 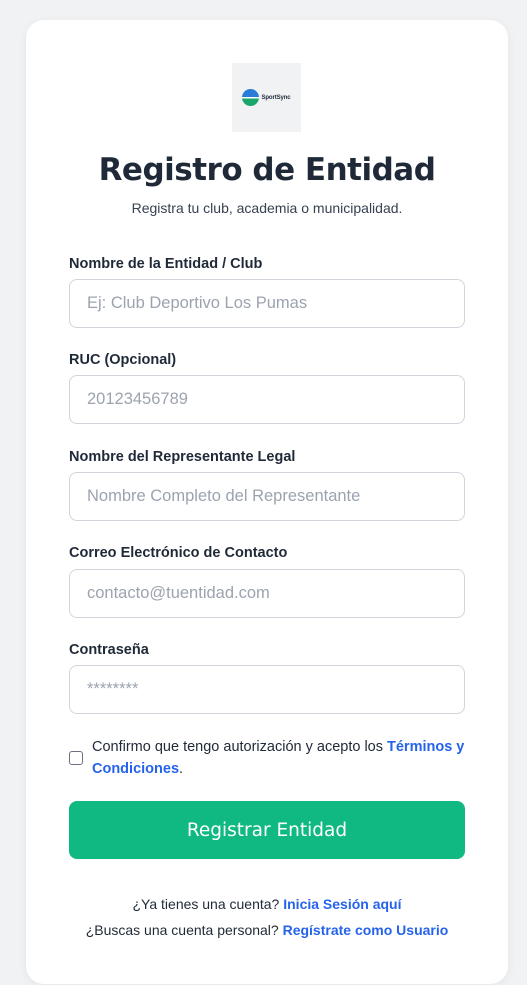 I want to click on representative-input, so click(x=267, y=496).